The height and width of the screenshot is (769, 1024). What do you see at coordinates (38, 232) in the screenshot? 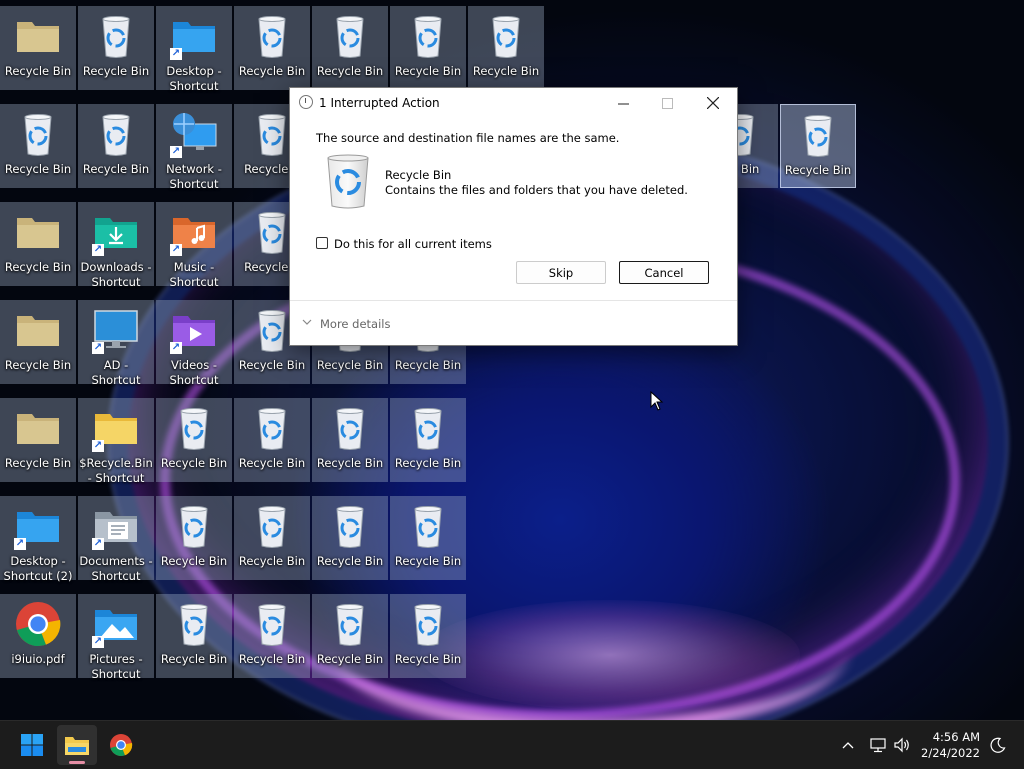
I see `folder-icon` at bounding box center [38, 232].